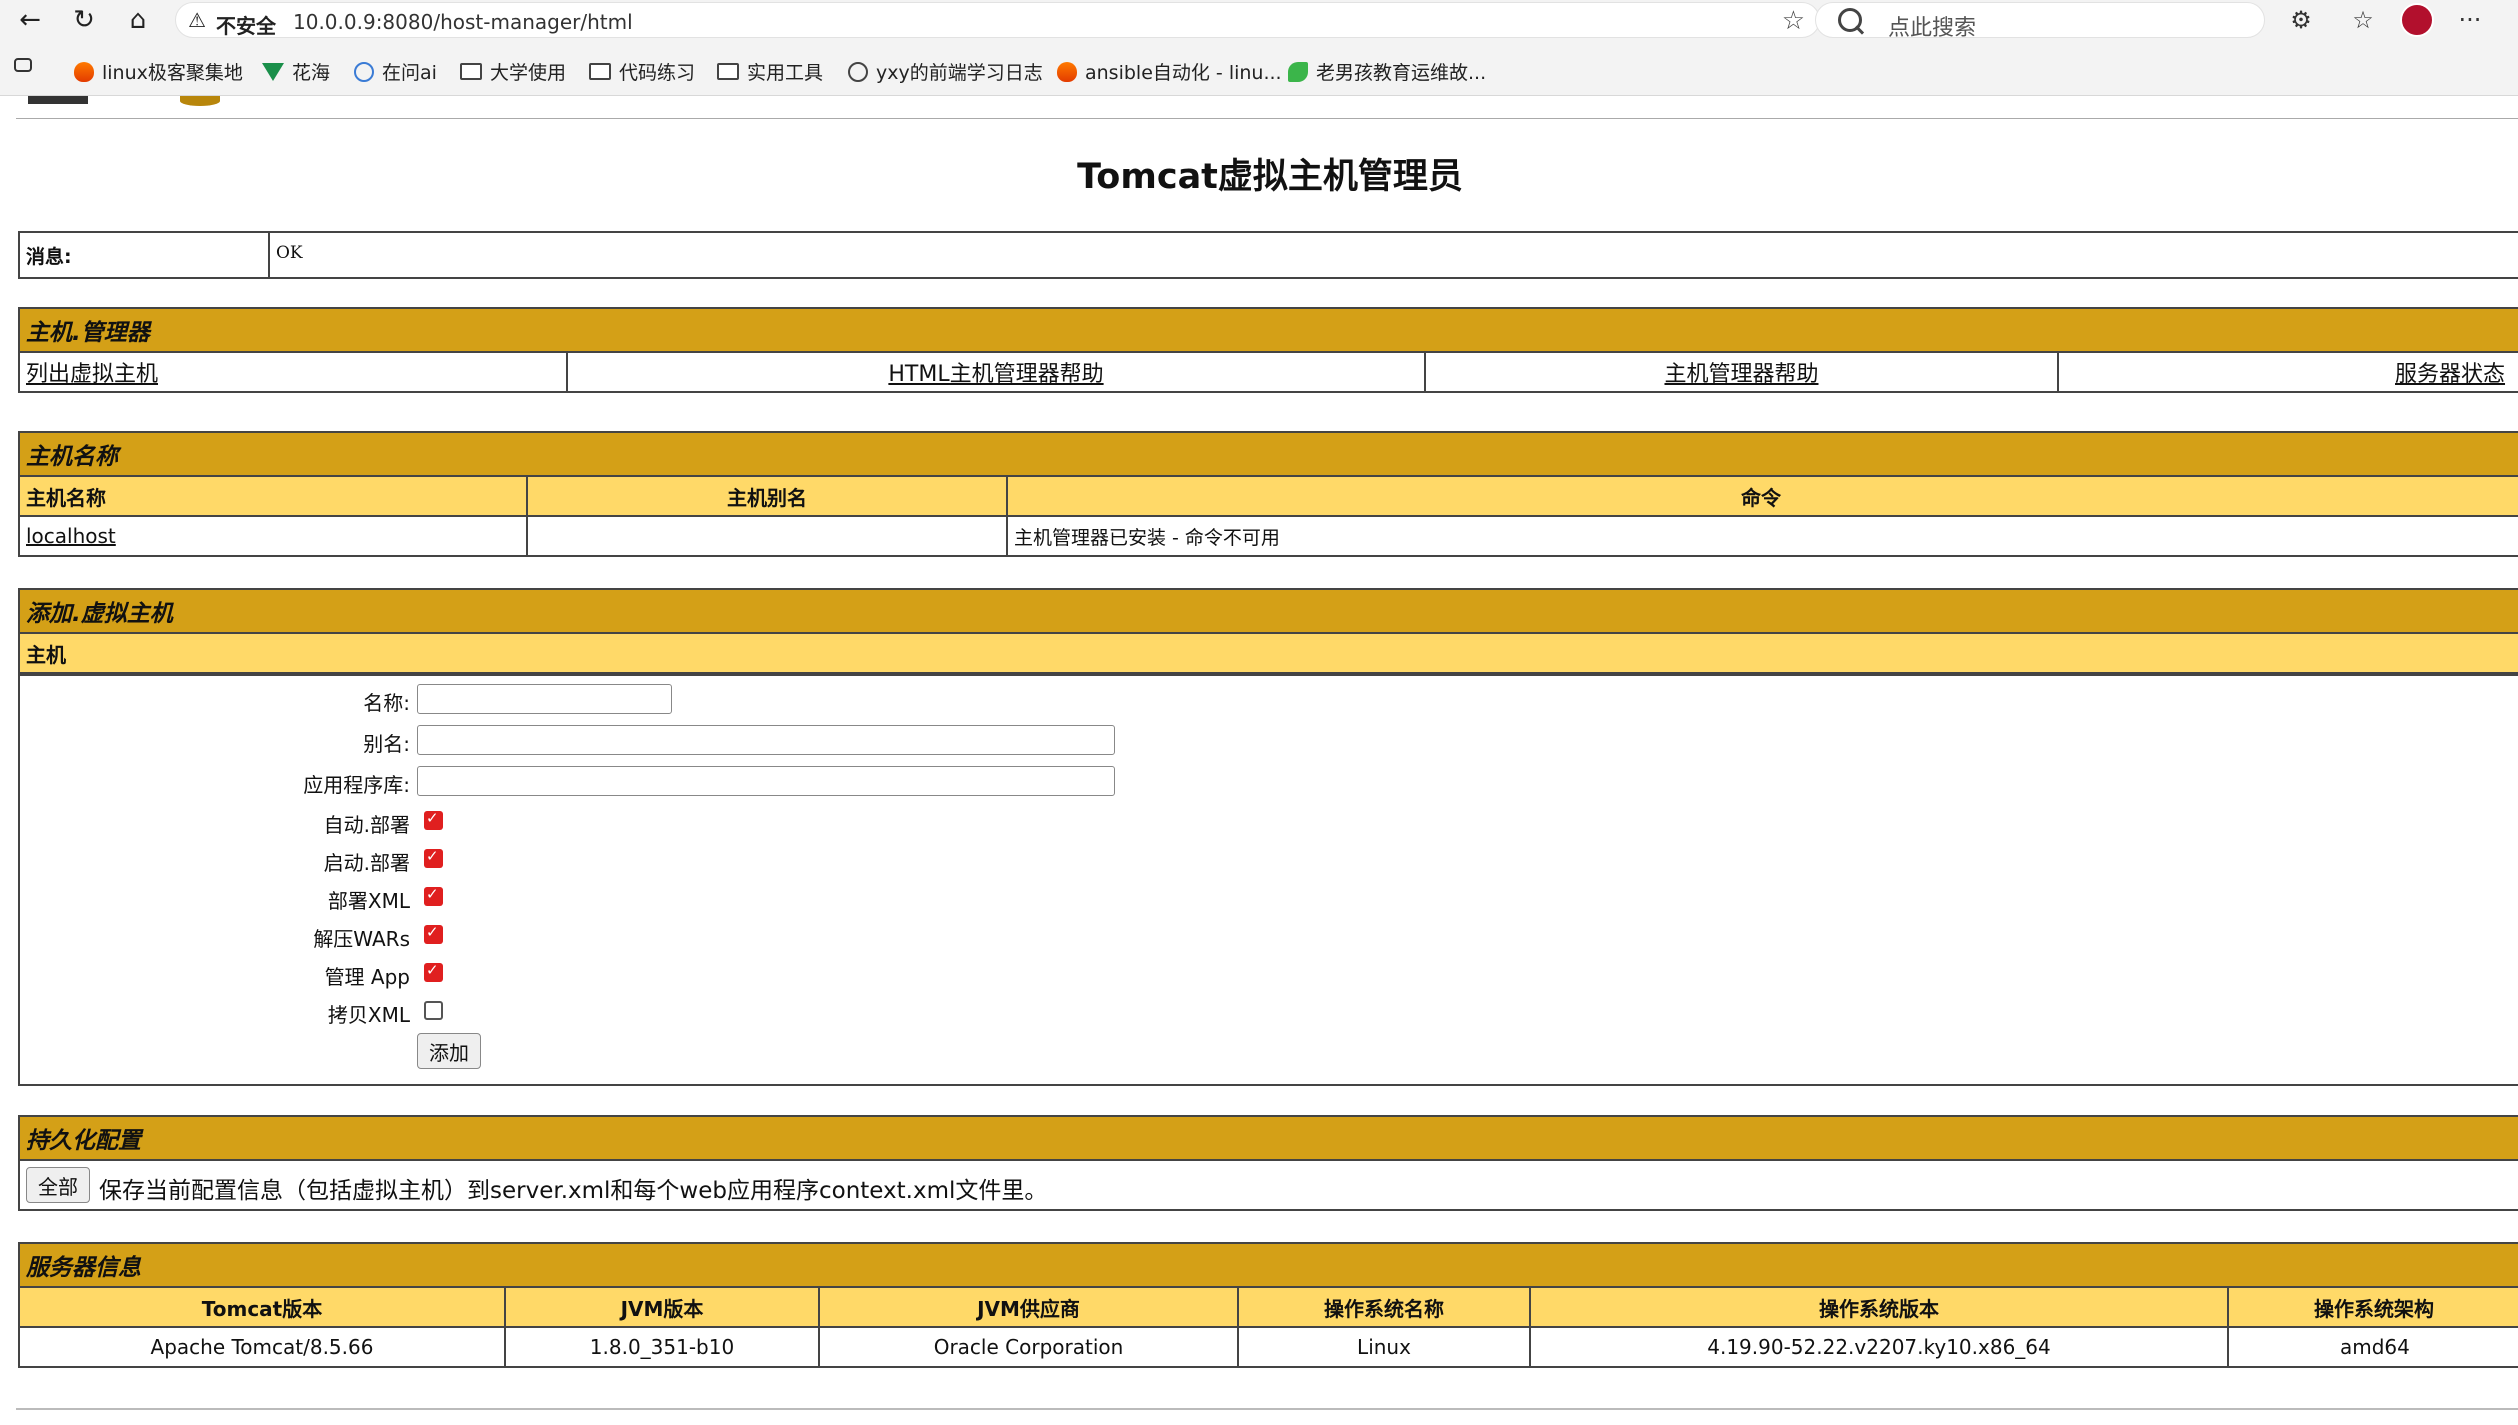 This screenshot has width=2518, height=1425. Describe the element at coordinates (58, 100) in the screenshot. I see `tomcat-logo` at that location.